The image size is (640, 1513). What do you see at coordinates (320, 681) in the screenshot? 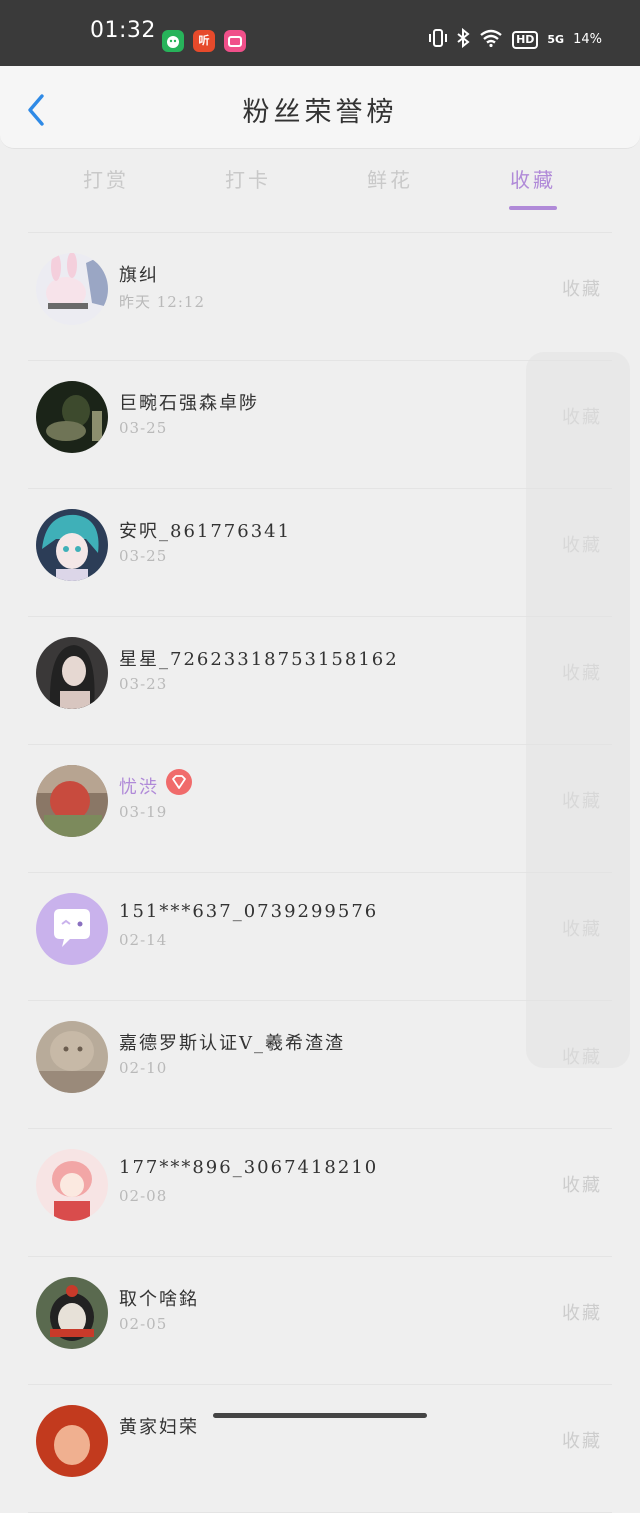
I see `list-item: 星星_72623318753158162 03-23 收藏` at bounding box center [320, 681].